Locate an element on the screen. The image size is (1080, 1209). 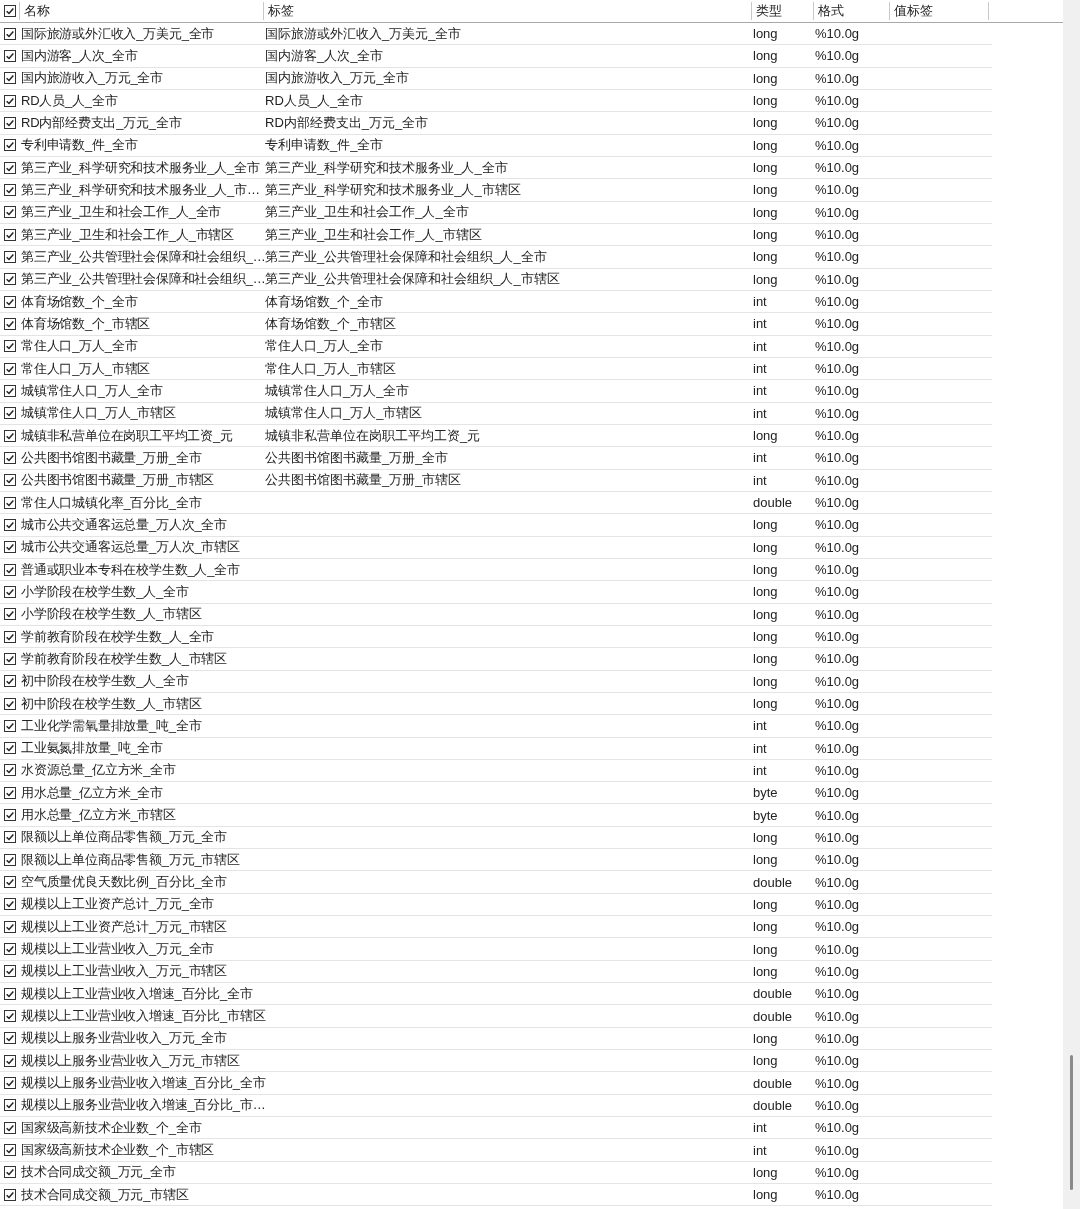
variable-label: 体育场馆数_个_全市 is located at coordinates (324, 301).